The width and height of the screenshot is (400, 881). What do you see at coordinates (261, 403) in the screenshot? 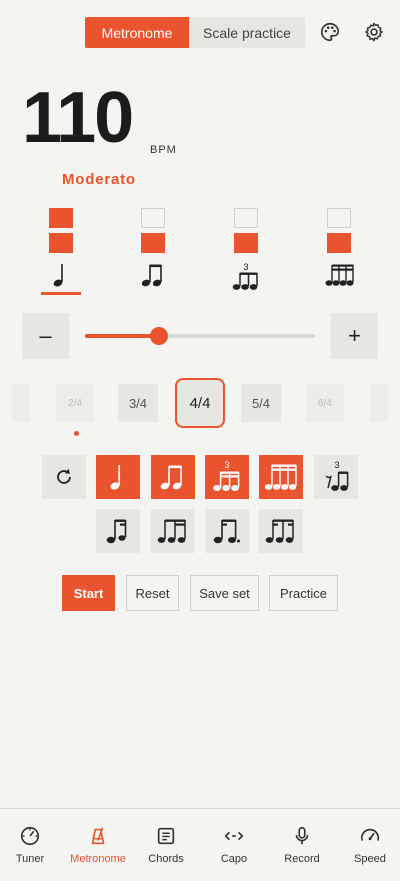
I see `time-signature-5-4: 5/4` at bounding box center [261, 403].